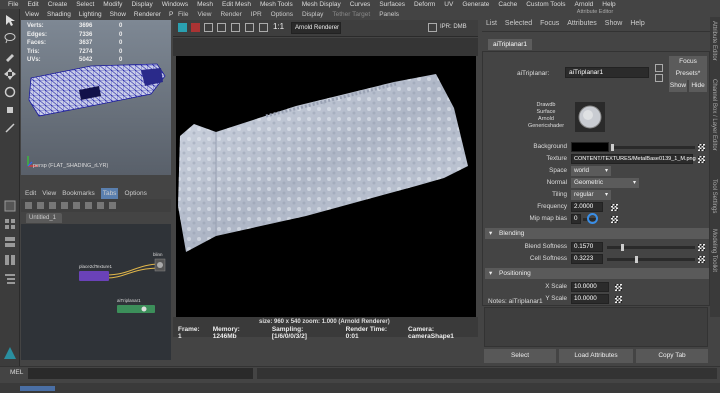 This screenshot has width=720, height=393. What do you see at coordinates (633, 159) in the screenshot?
I see `texture-path-field: CONTENT/TEXTURES/MetalBase0139_1_M.png` at bounding box center [633, 159].